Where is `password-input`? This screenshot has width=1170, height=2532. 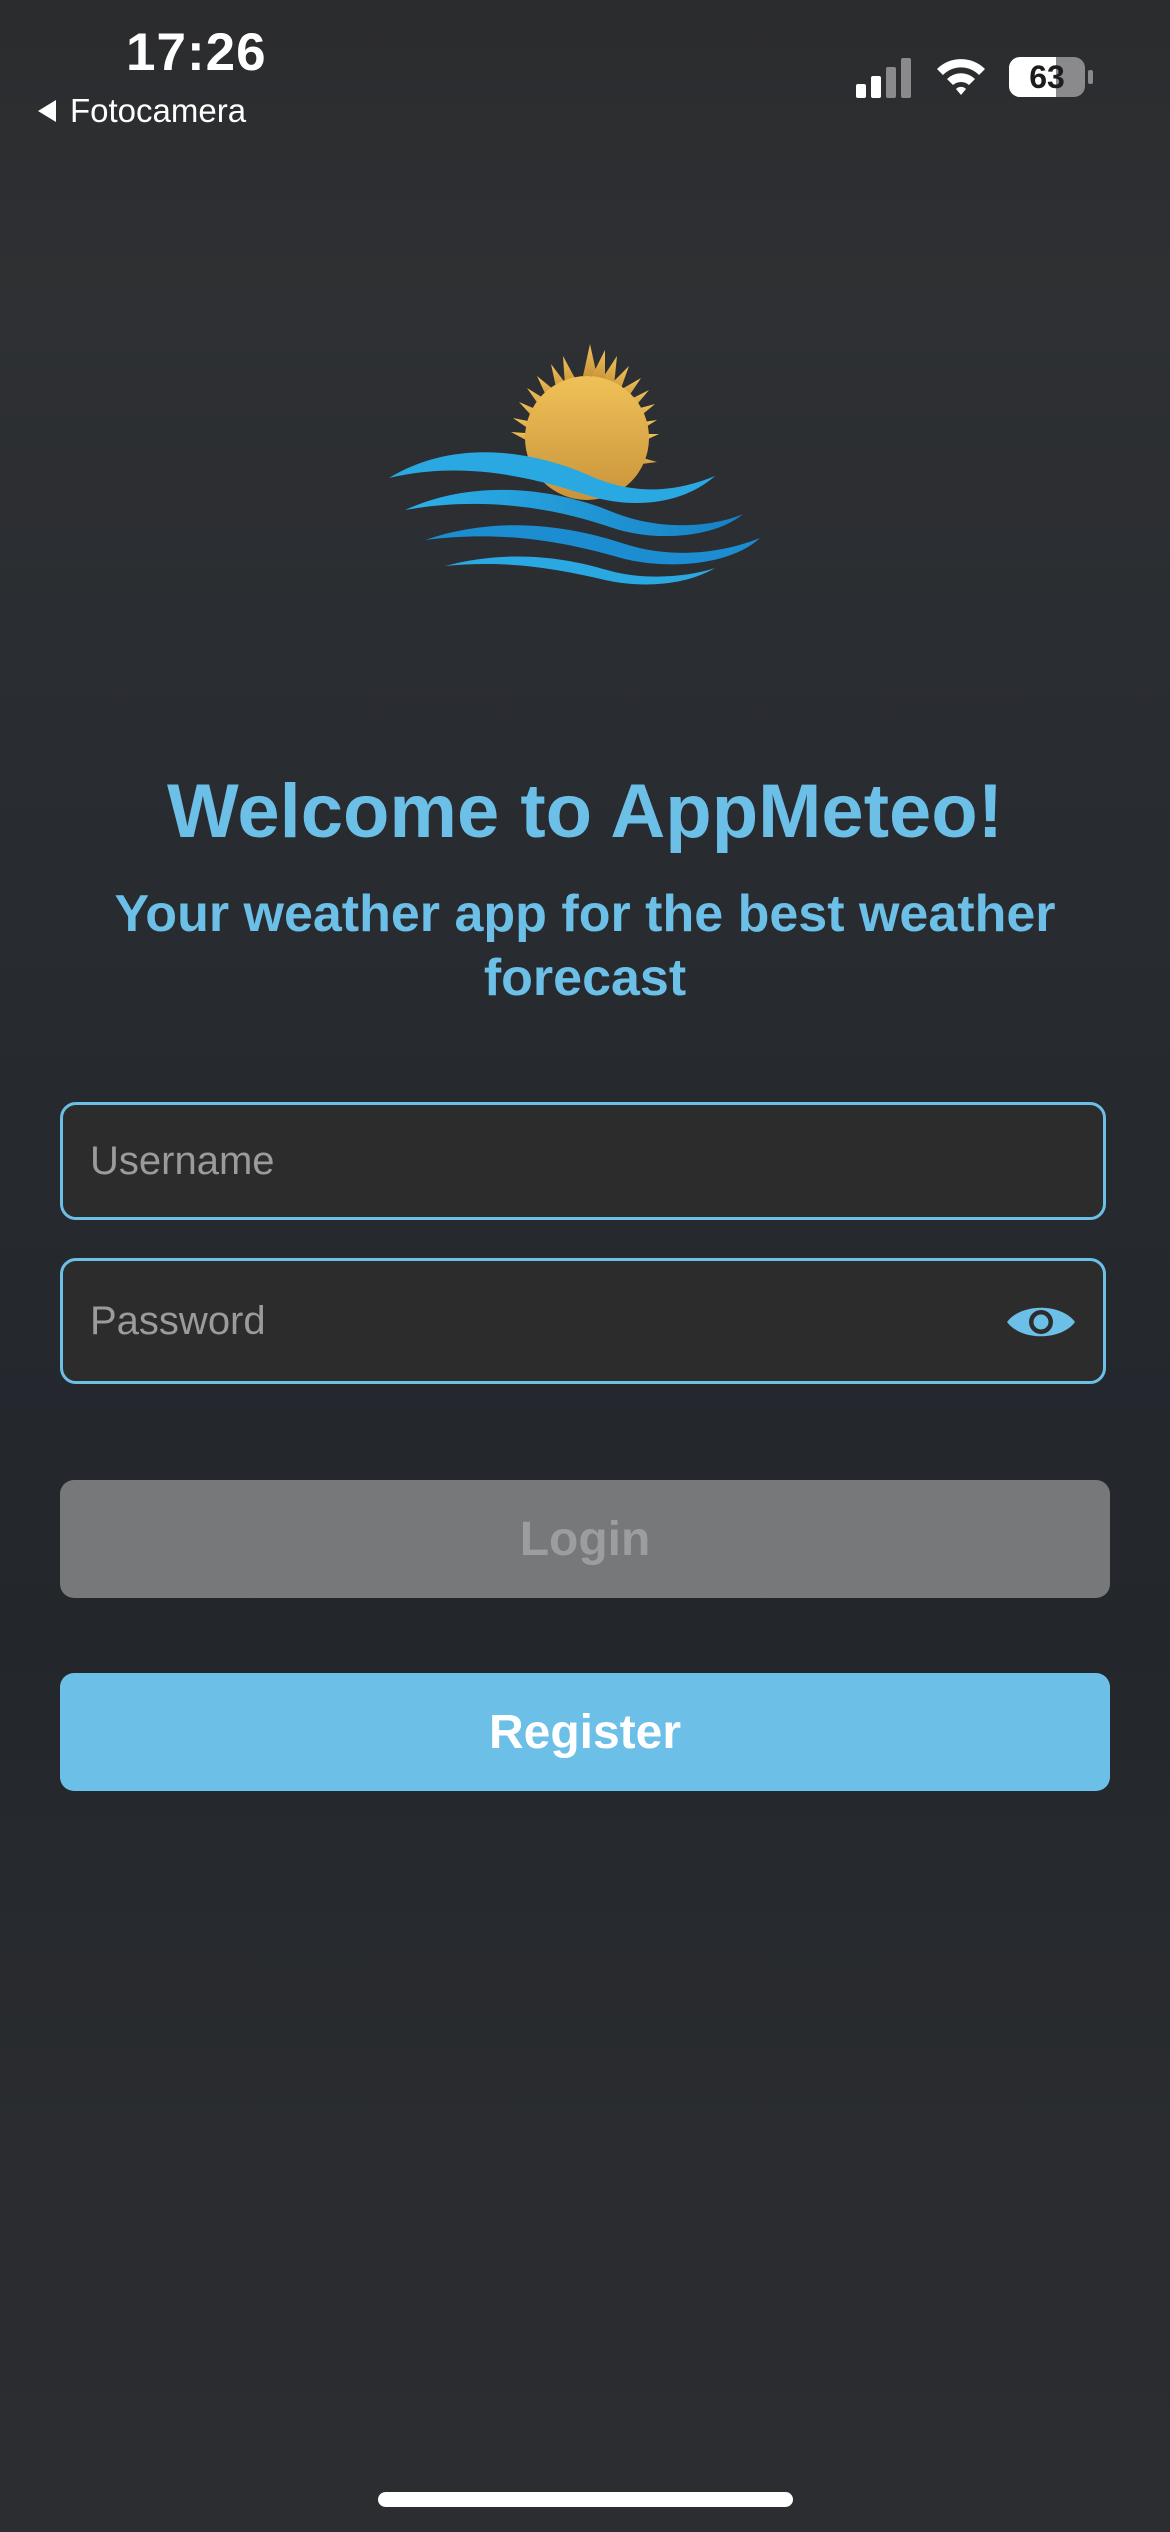 password-input is located at coordinates (535, 1321).